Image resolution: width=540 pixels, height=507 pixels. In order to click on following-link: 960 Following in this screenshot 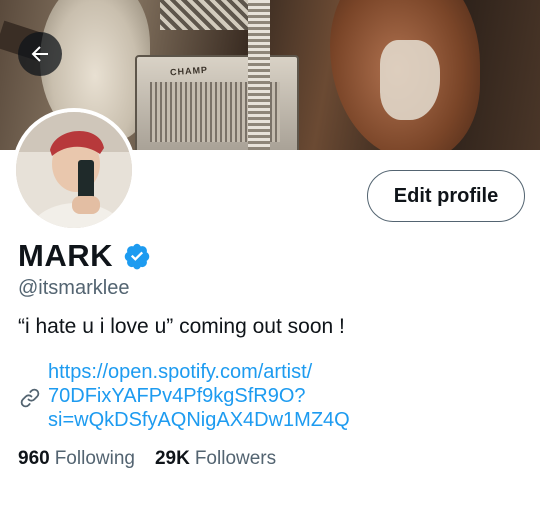, I will do `click(76, 459)`.